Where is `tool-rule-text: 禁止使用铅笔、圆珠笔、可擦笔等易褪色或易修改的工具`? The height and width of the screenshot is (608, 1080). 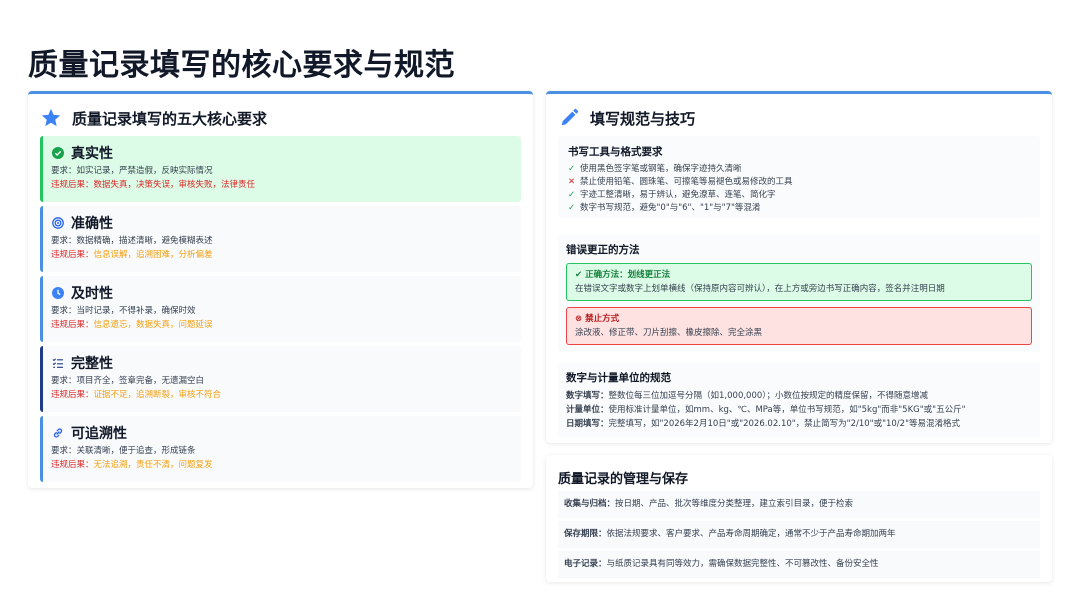 tool-rule-text: 禁止使用铅笔、圆珠笔、可擦笔等易褪色或易修改的工具 is located at coordinates (686, 182).